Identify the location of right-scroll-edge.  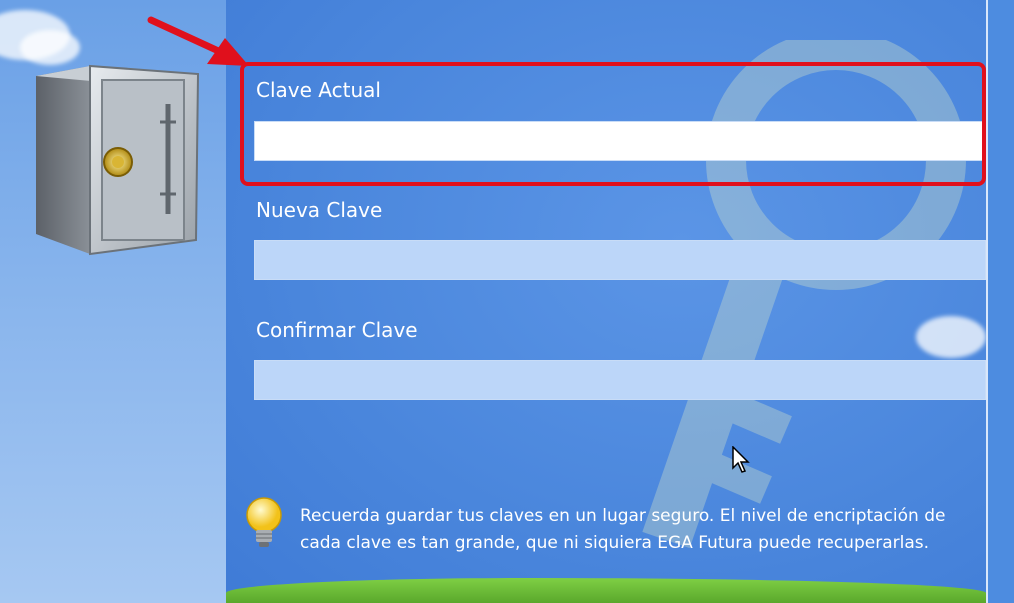
(1000, 301).